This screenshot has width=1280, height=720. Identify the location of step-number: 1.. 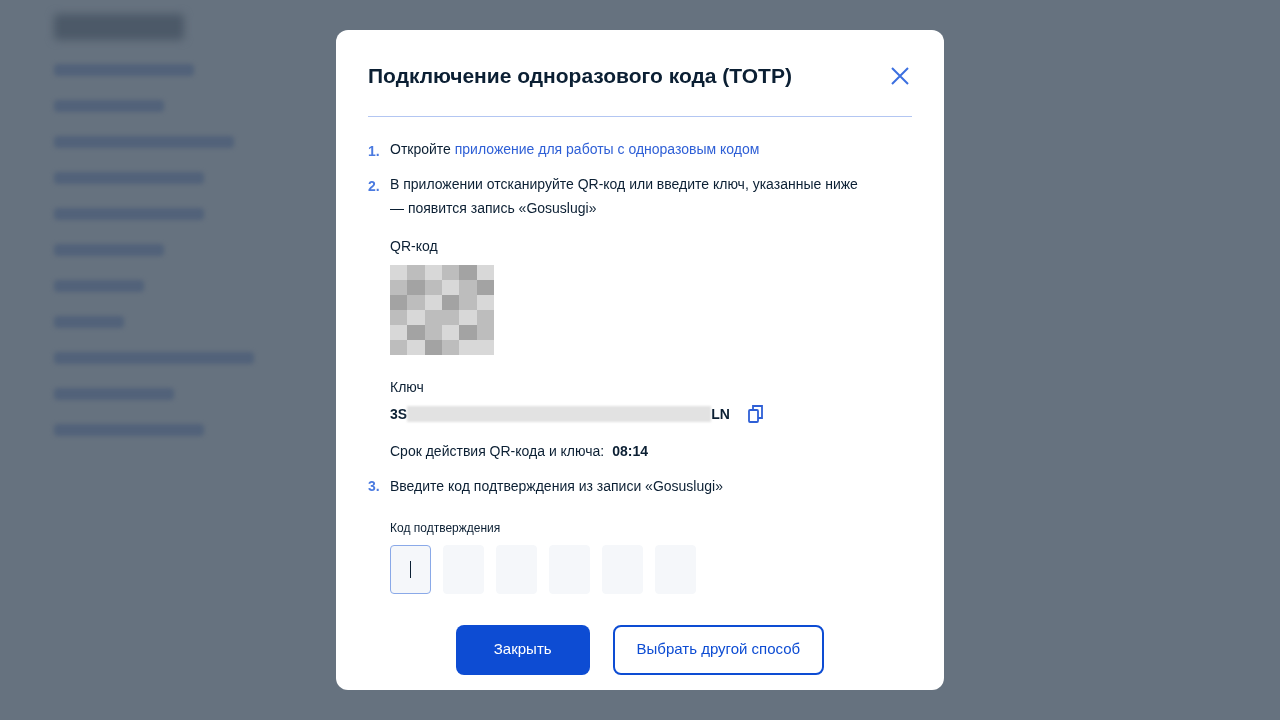
(374, 151).